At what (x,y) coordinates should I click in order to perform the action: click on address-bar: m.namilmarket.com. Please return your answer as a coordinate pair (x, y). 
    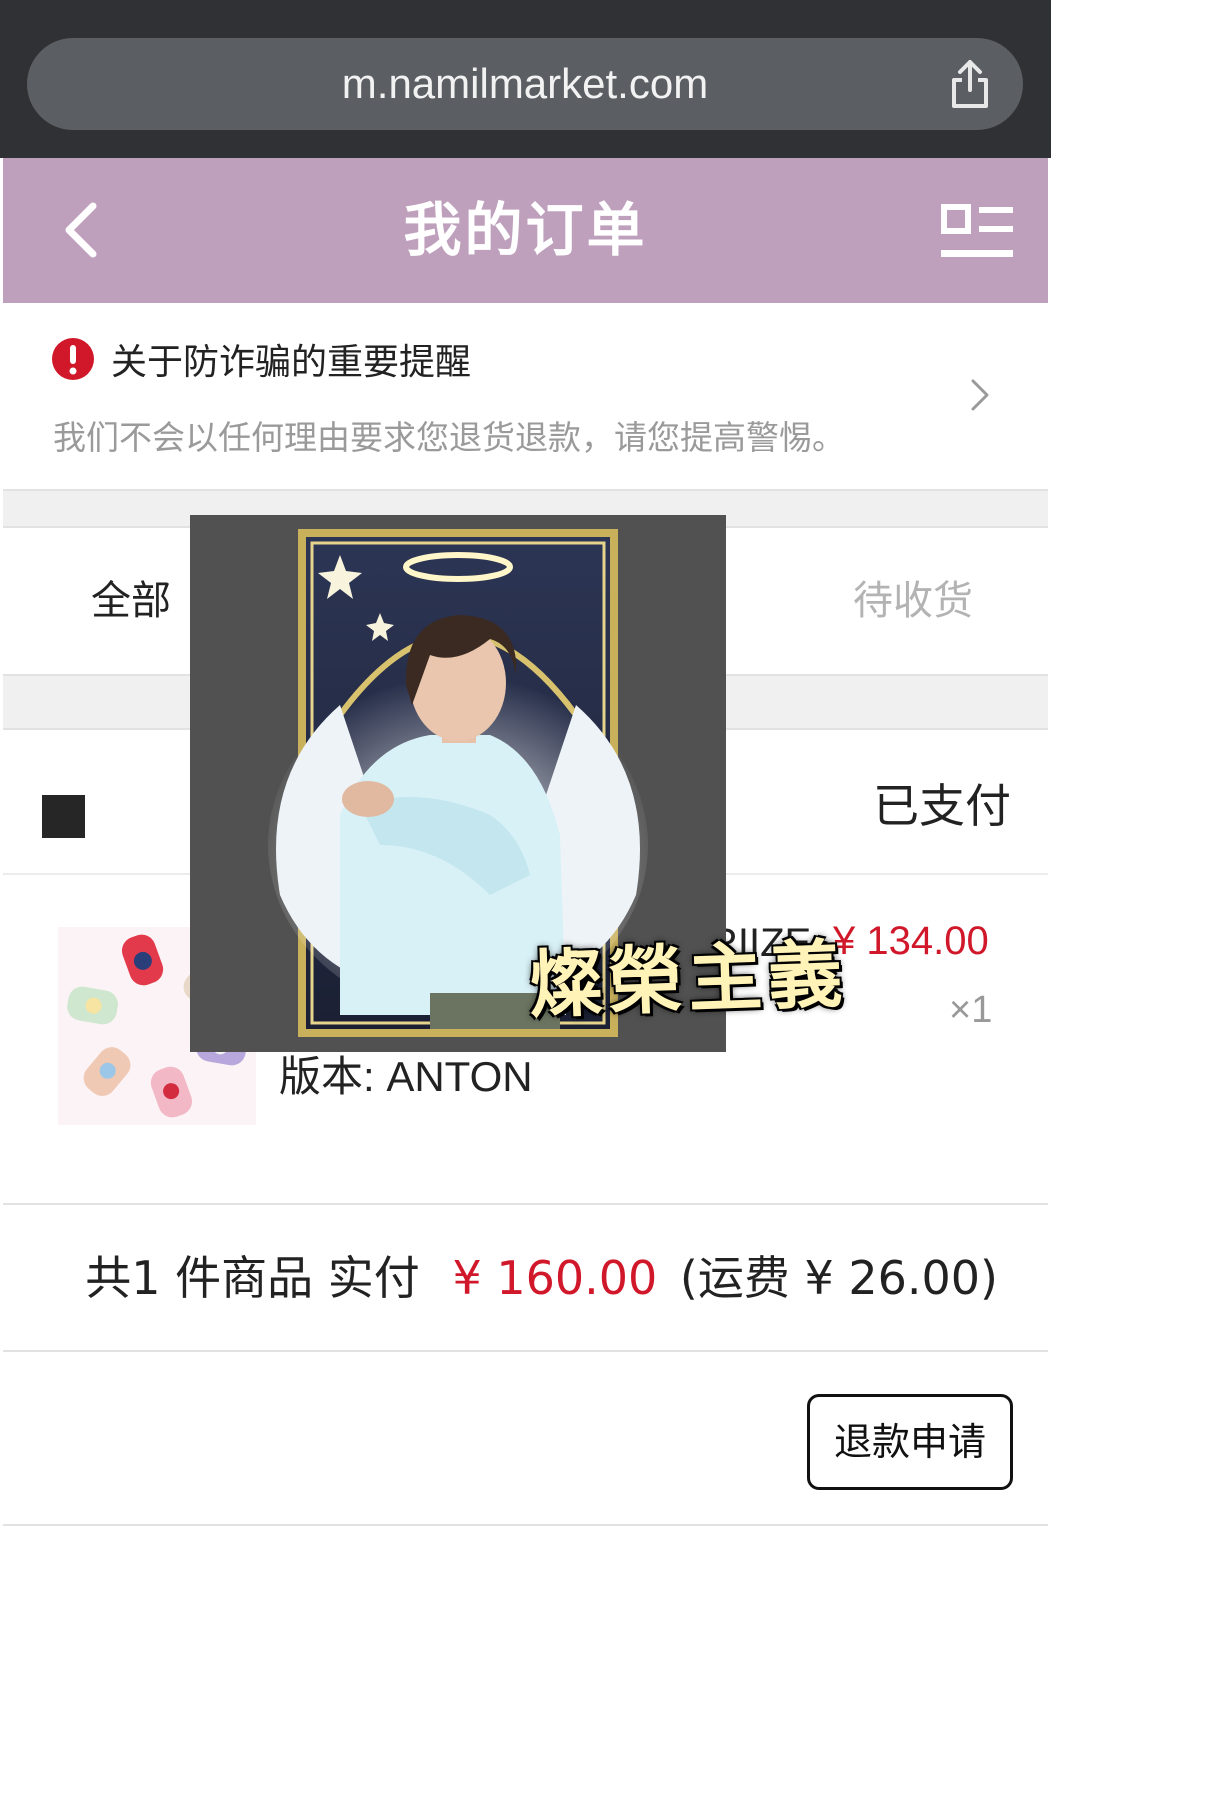
    Looking at the image, I should click on (525, 84).